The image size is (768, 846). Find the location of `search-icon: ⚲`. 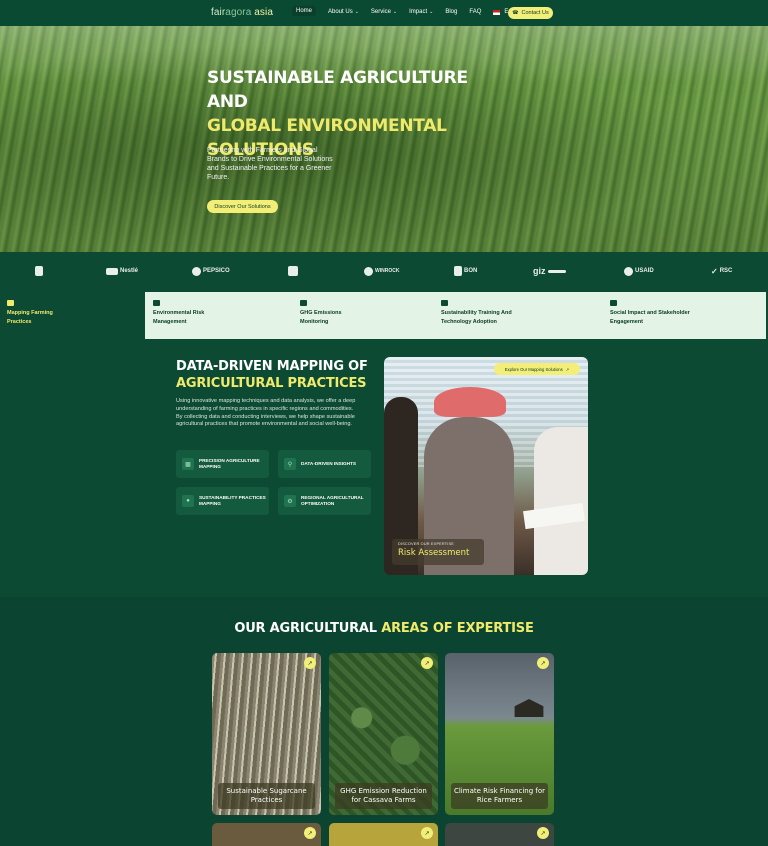

search-icon: ⚲ is located at coordinates (290, 464).